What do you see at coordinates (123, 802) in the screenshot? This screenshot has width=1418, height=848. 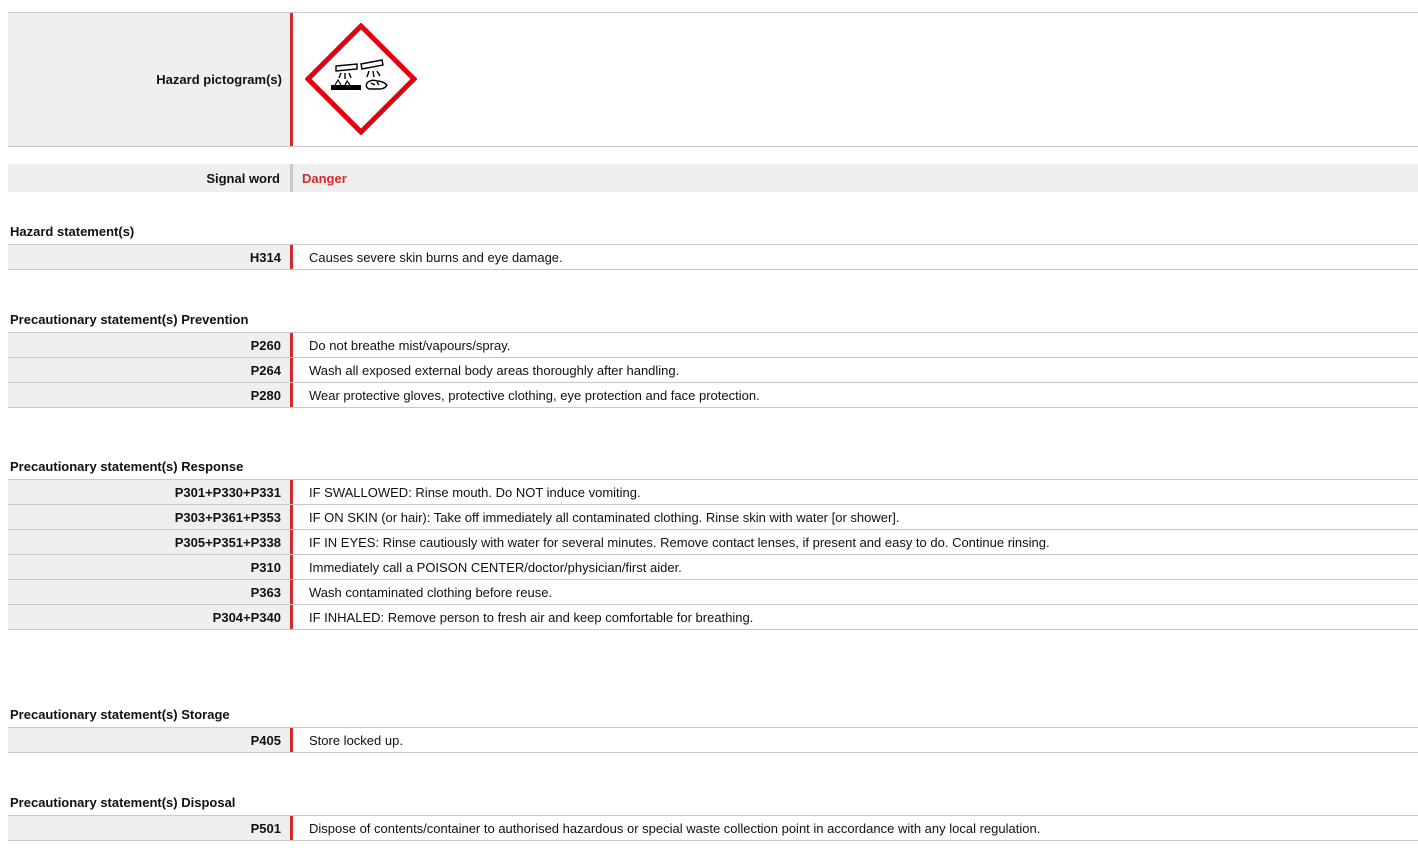 I see `disposal-statements-title: Precautionary statement(s) Disposal` at bounding box center [123, 802].